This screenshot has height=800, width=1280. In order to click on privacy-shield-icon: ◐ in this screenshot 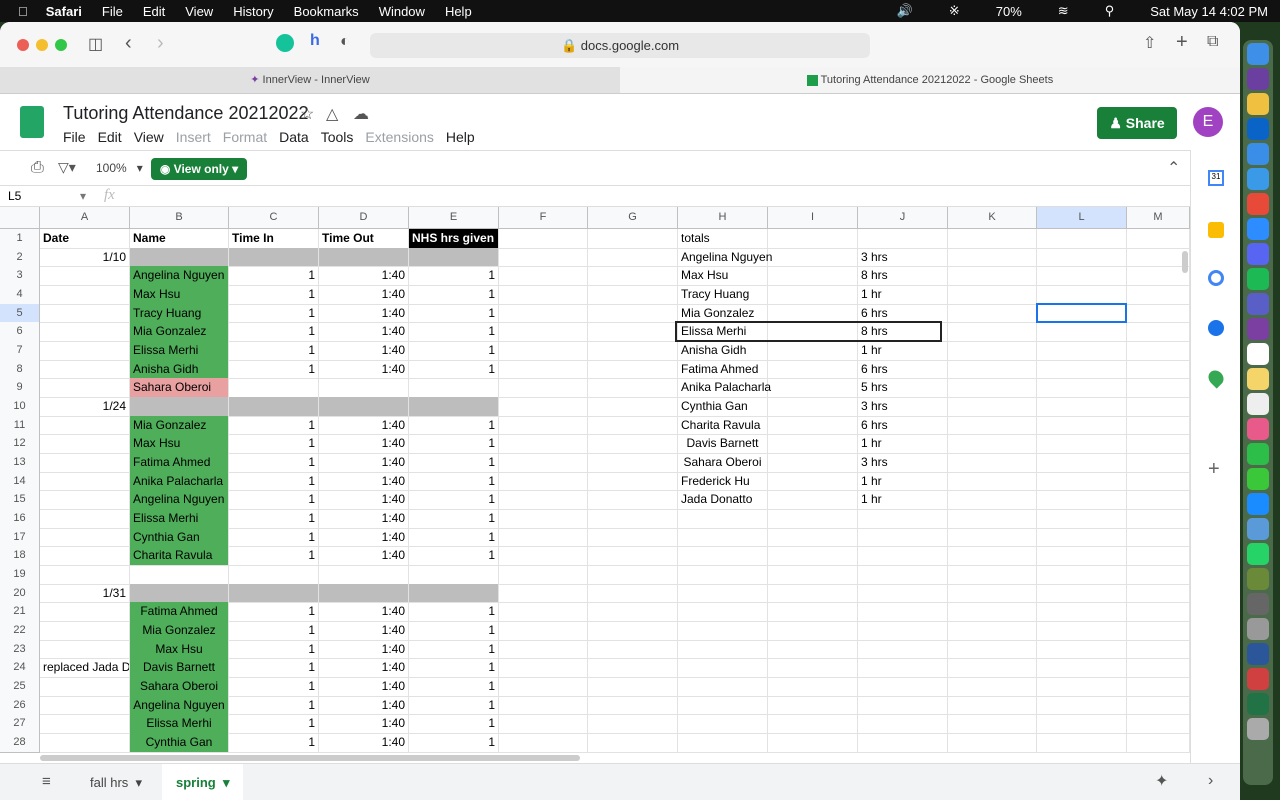, I will do `click(345, 42)`.